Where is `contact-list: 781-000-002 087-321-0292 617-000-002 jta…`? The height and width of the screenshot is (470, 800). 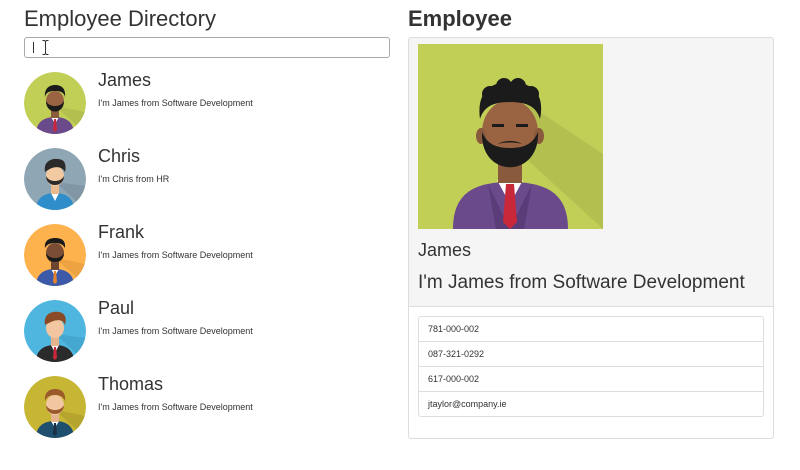
contact-list: 781-000-002 087-321-0292 617-000-002 jta… is located at coordinates (591, 366).